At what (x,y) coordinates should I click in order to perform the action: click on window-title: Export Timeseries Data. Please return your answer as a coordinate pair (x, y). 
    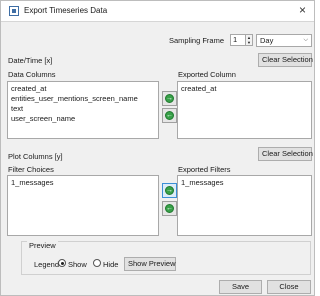
    Looking at the image, I should click on (66, 10).